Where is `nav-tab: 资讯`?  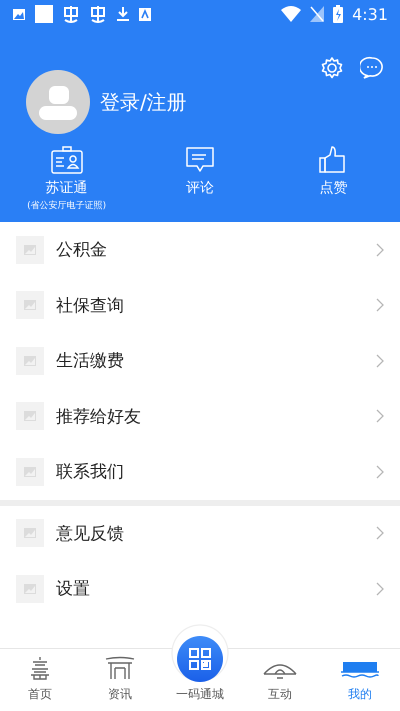
nav-tab: 资讯 is located at coordinates (120, 680).